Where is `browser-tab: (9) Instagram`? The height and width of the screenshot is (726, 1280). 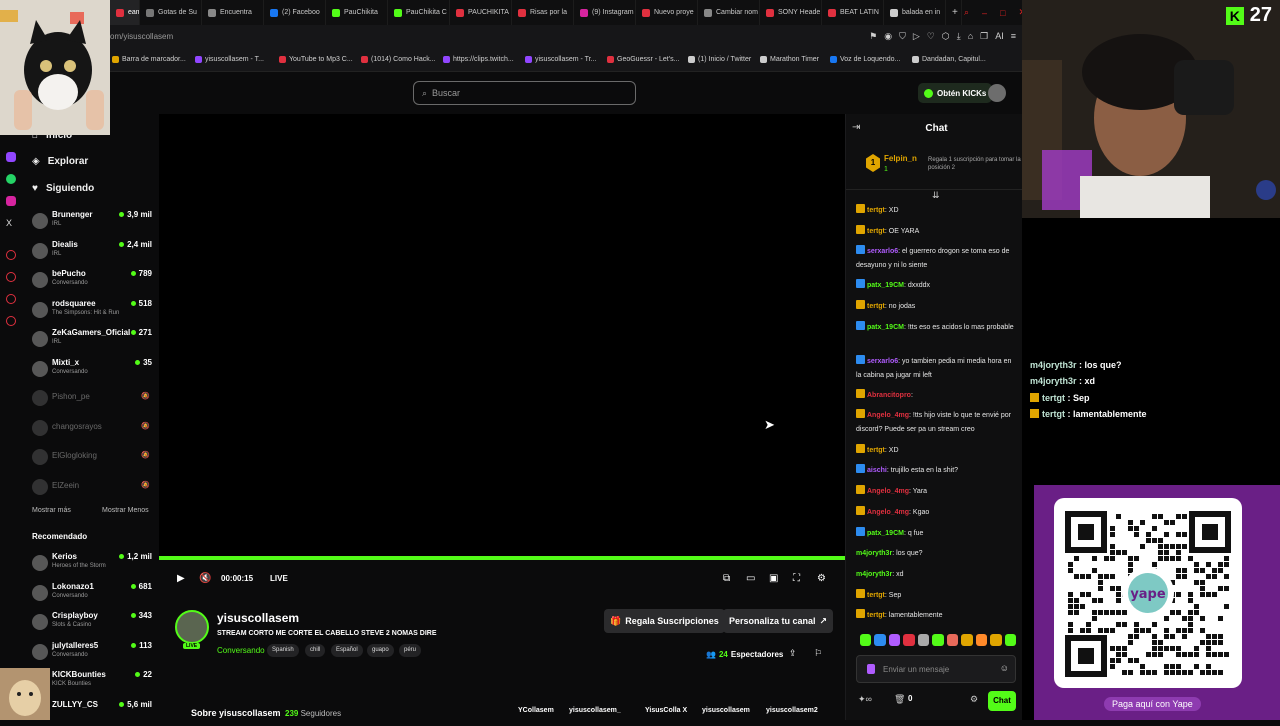 browser-tab: (9) Instagram is located at coordinates (605, 12).